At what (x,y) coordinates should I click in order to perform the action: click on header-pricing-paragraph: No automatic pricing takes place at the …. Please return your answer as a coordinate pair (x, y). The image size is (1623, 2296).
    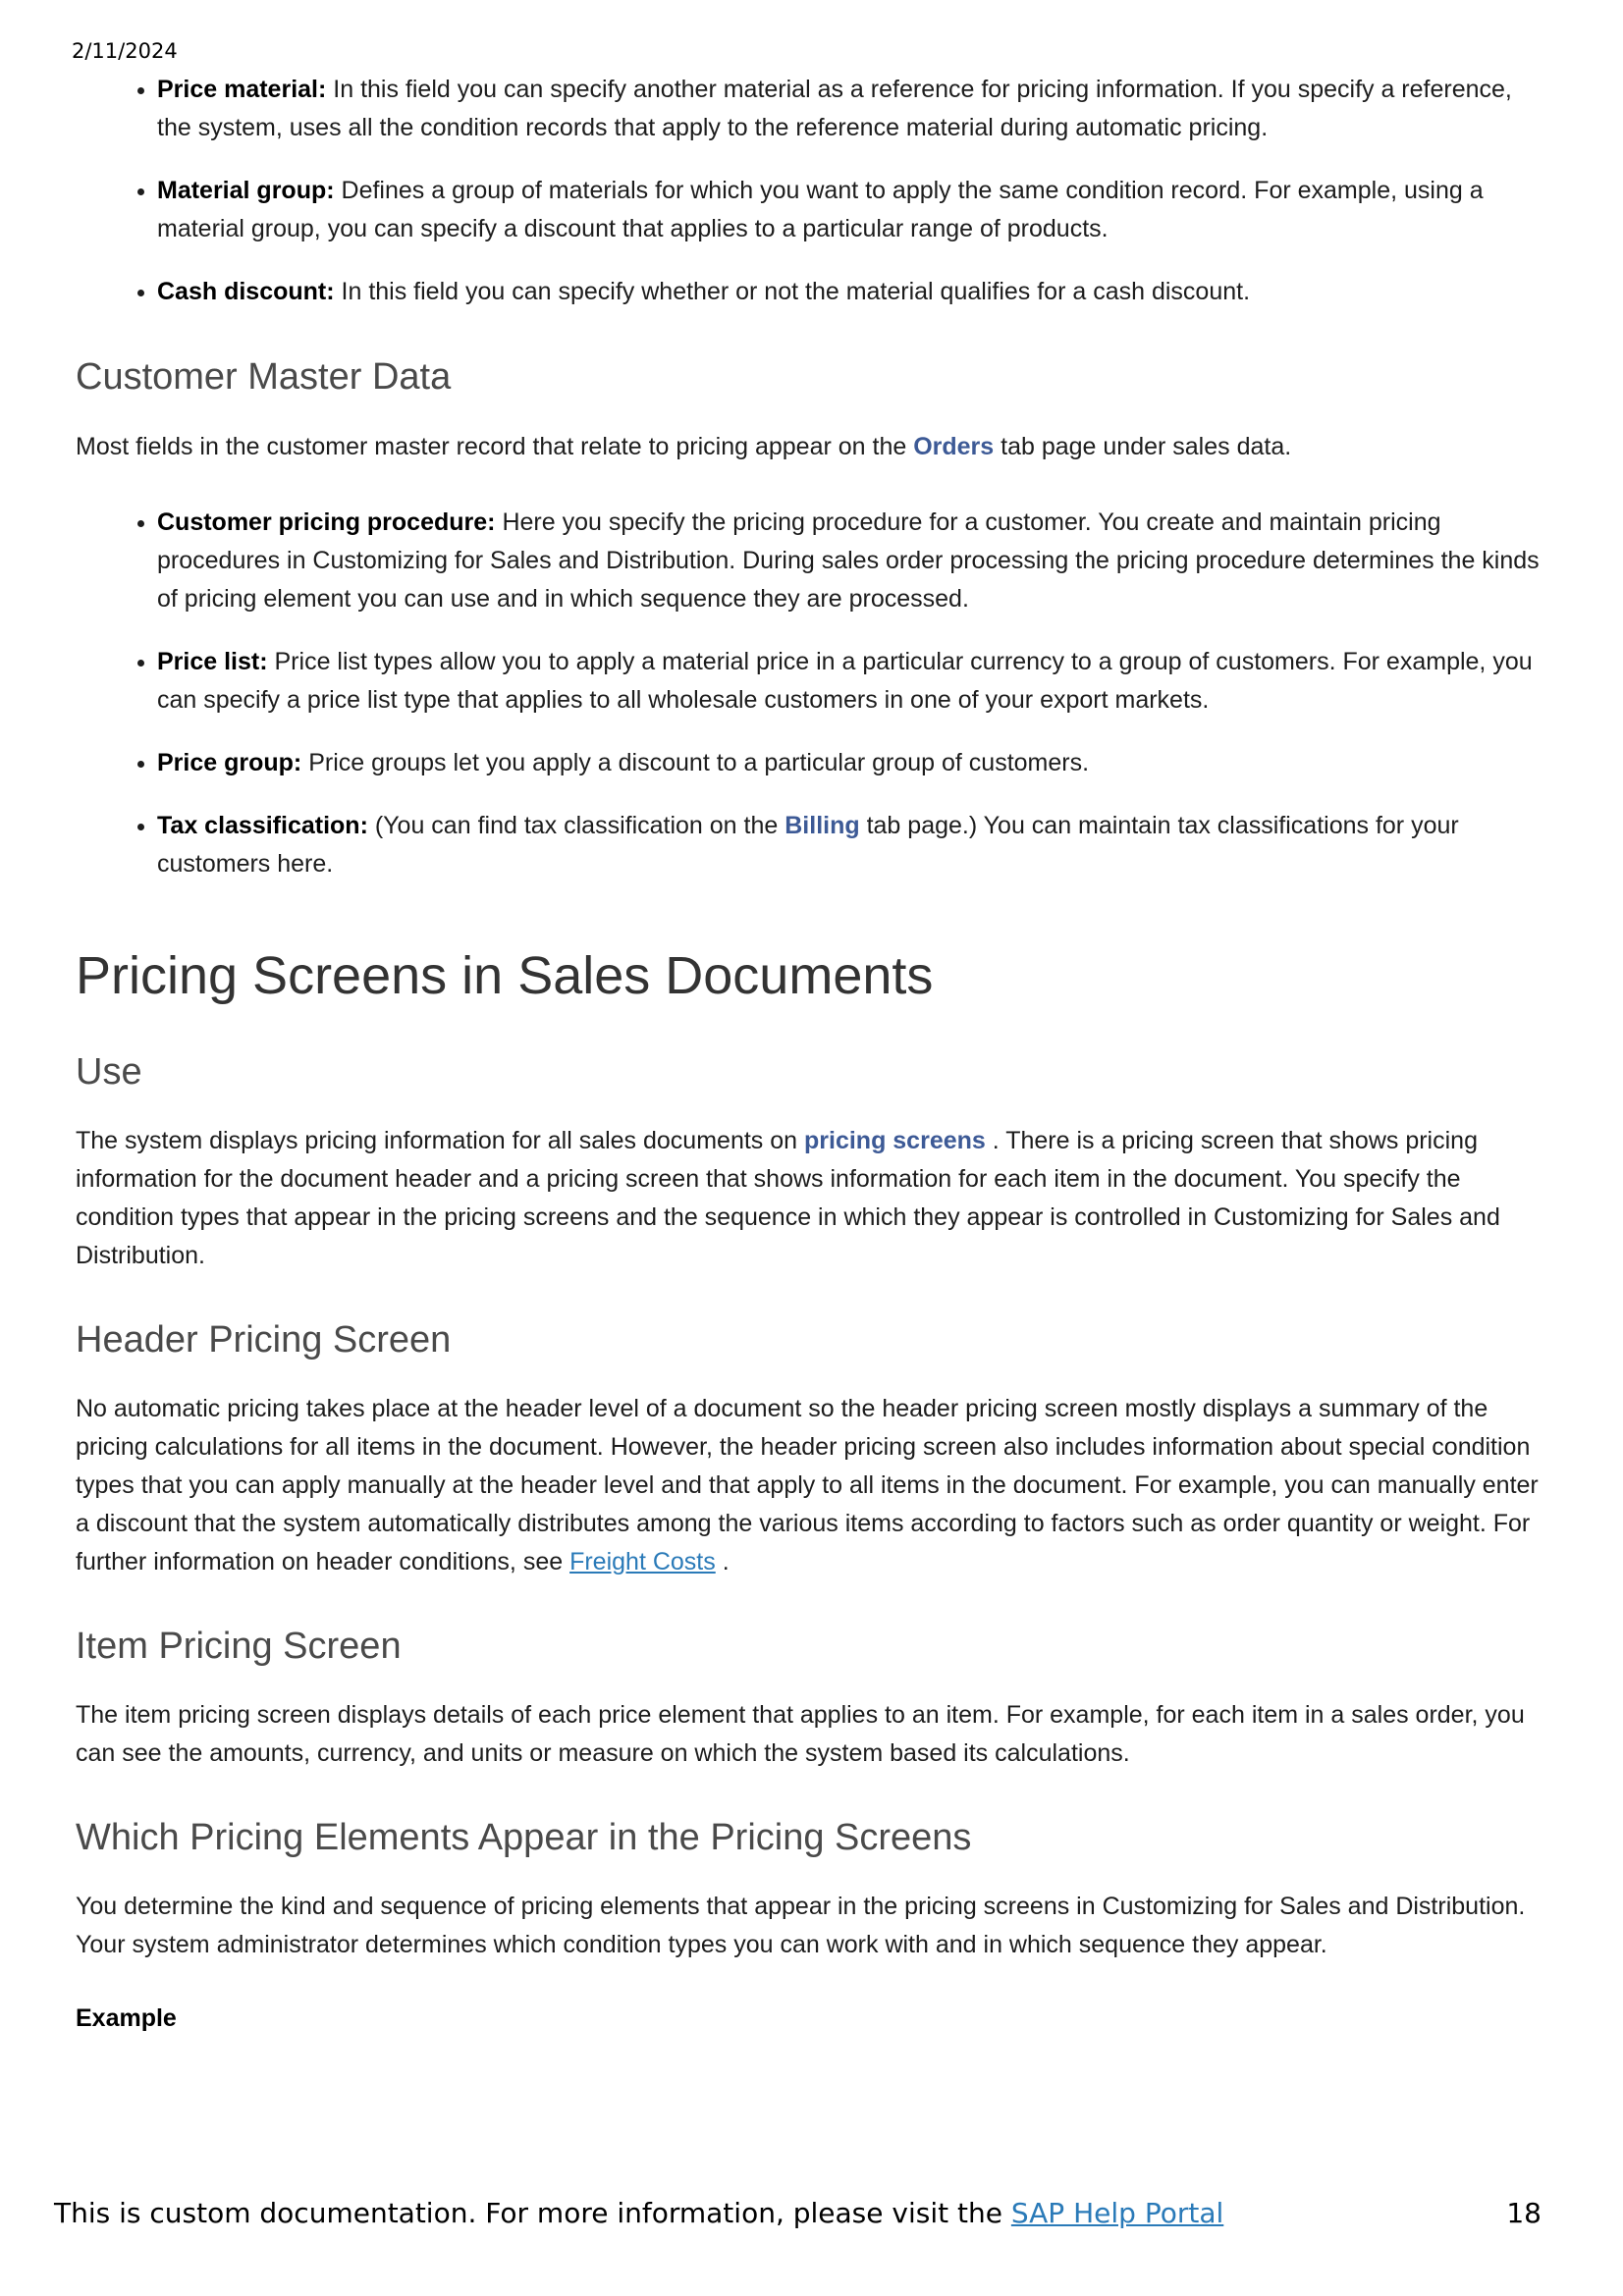
    Looking at the image, I should click on (809, 1485).